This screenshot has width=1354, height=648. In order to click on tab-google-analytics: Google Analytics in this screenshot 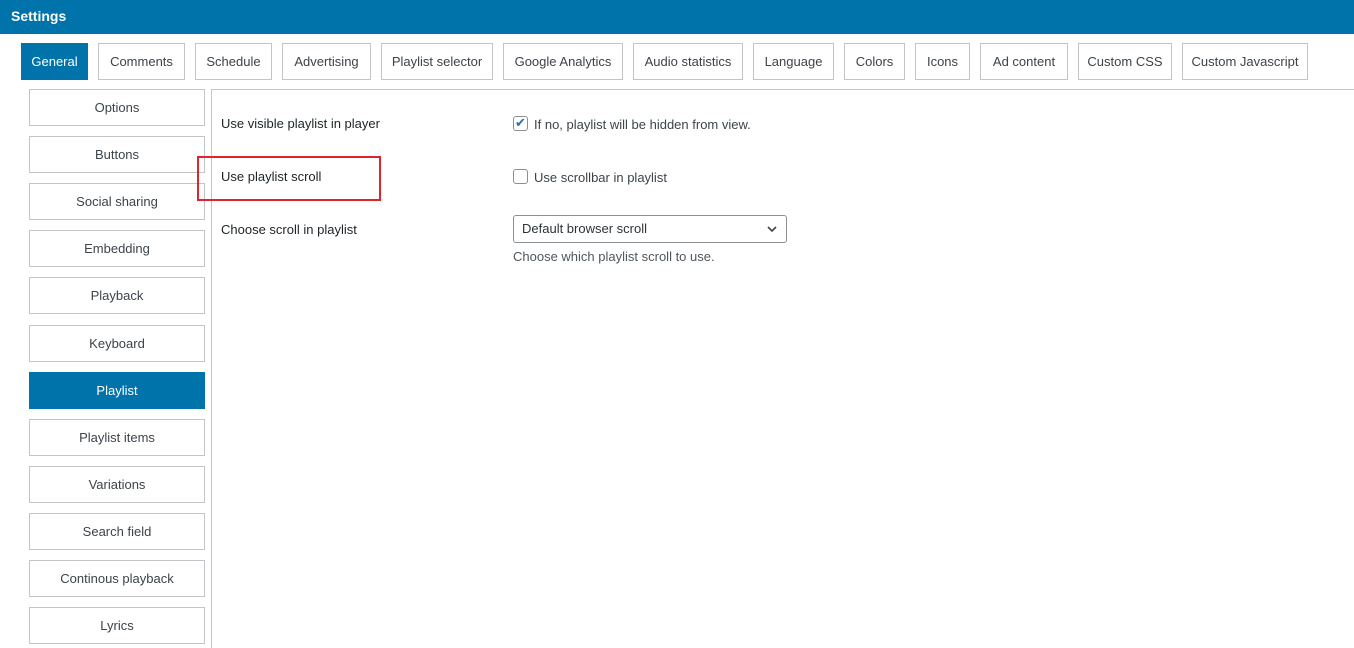, I will do `click(563, 61)`.